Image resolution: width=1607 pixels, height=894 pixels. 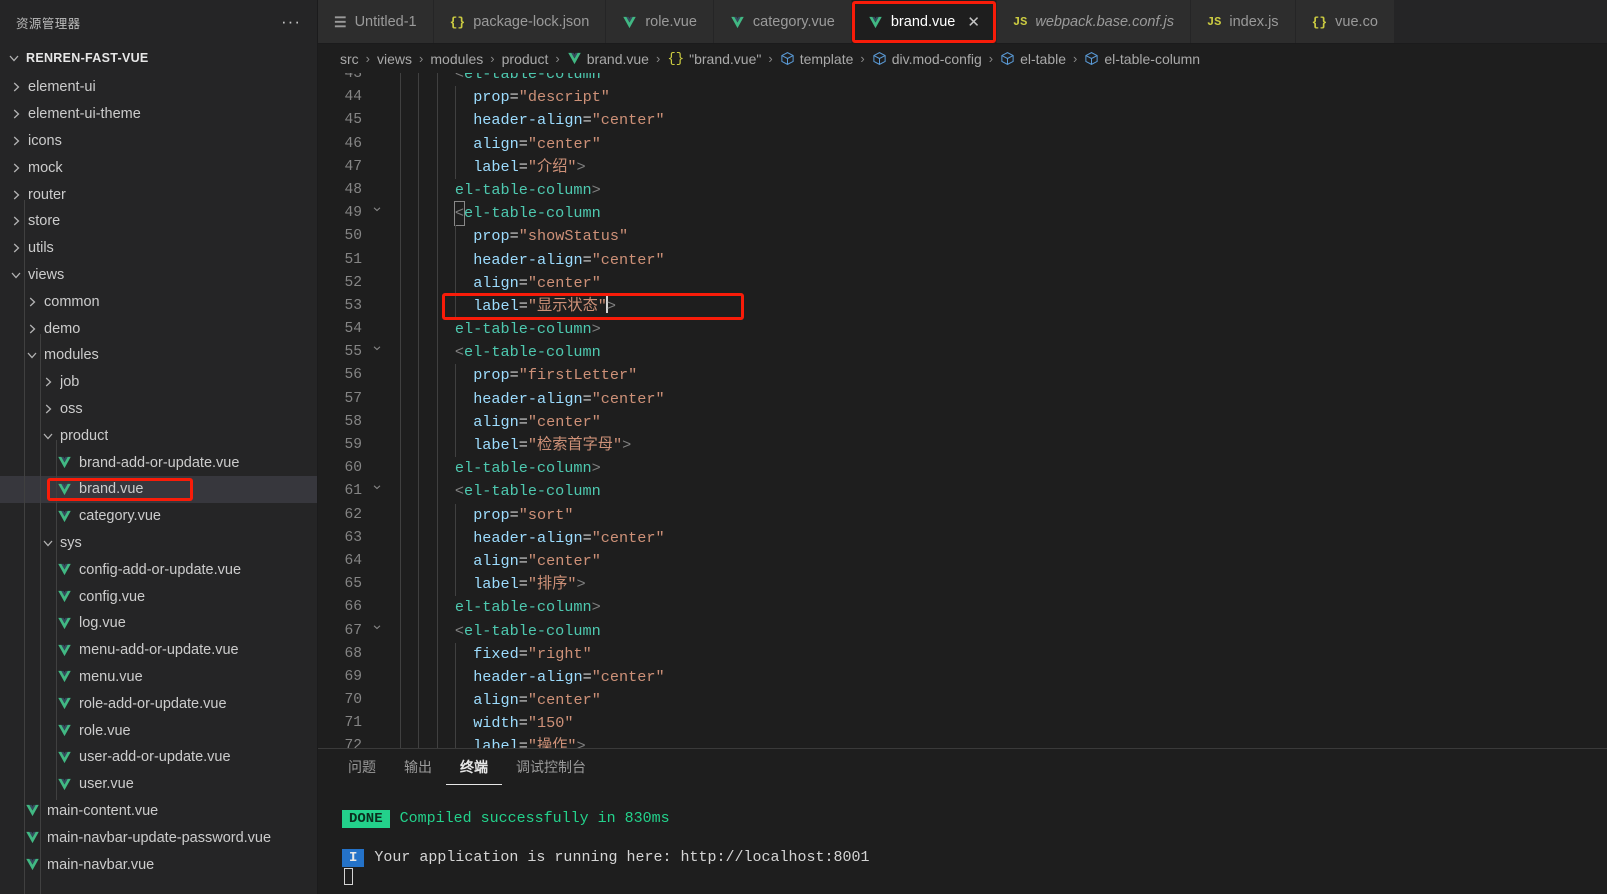 I want to click on tree-folder-demo: demo, so click(x=158, y=328).